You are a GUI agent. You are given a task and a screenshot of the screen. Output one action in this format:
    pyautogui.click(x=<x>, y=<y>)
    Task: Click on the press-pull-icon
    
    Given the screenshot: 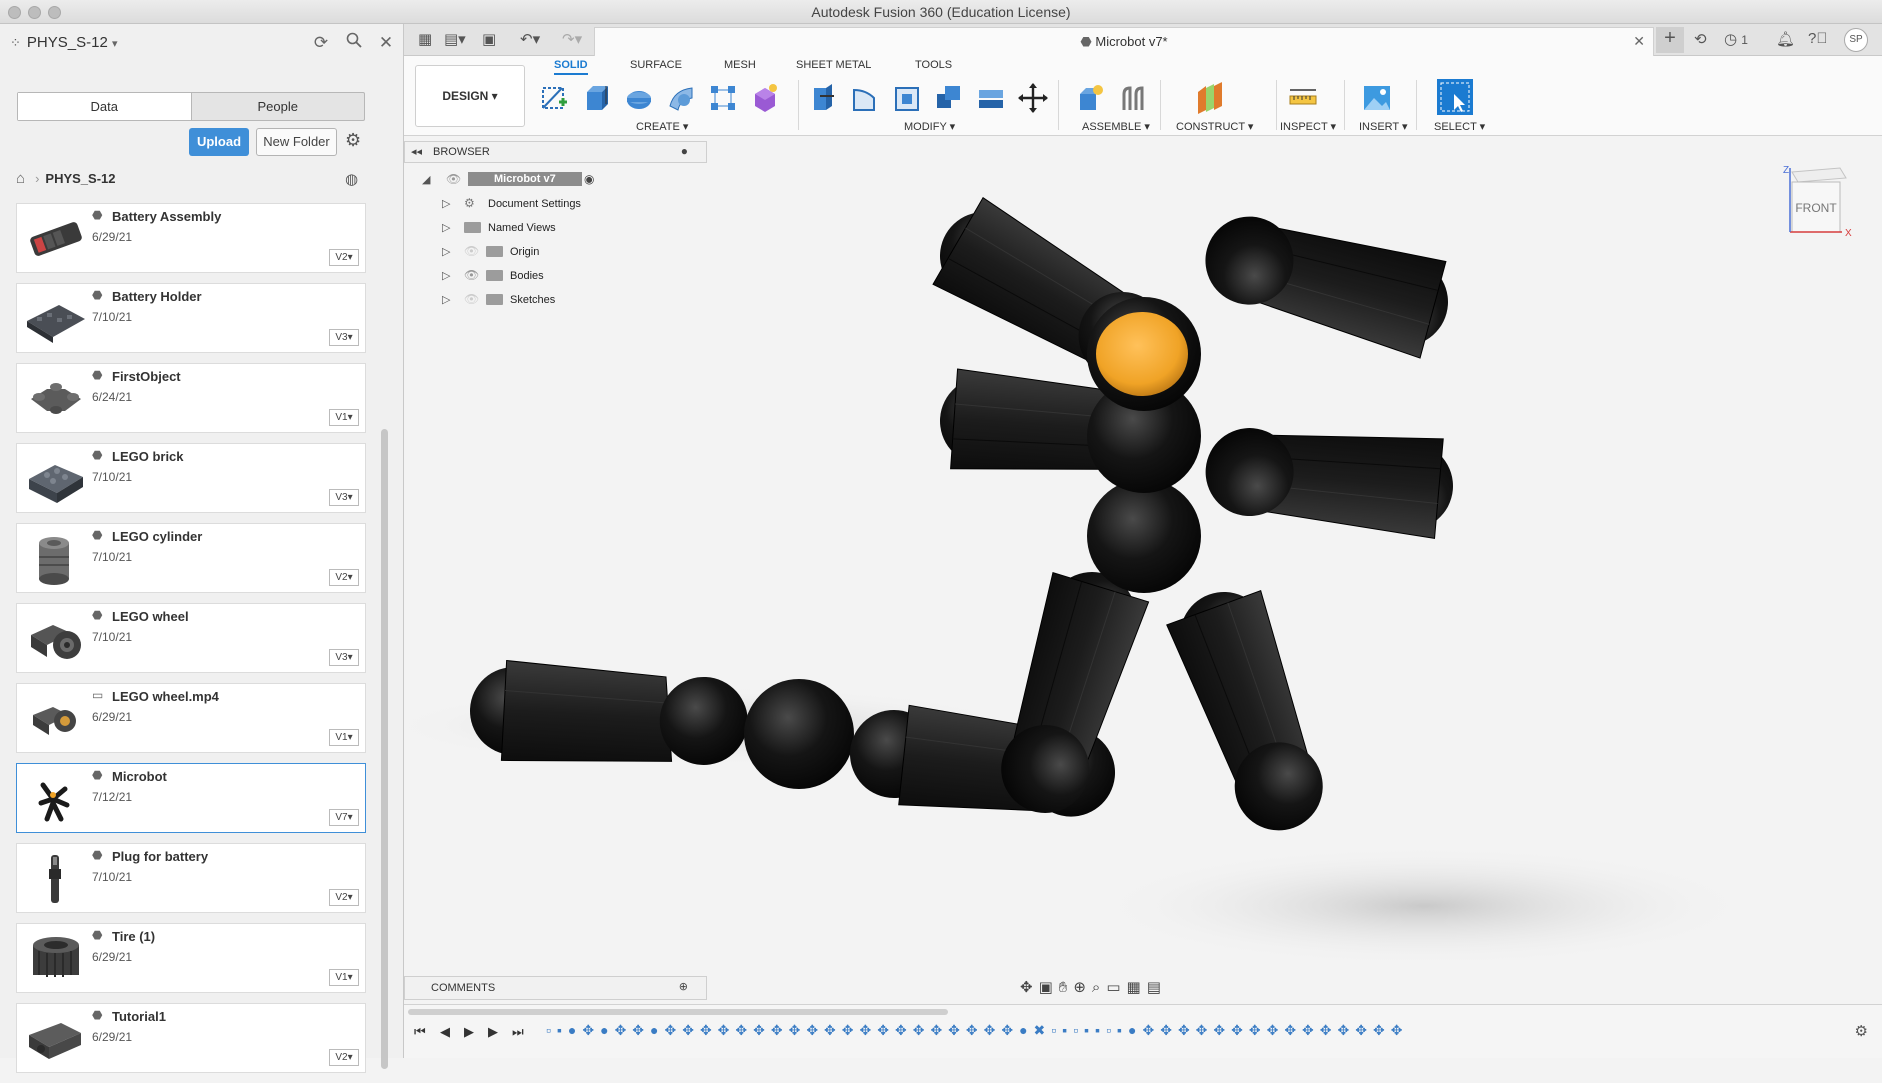 What is the action you would take?
    pyautogui.click(x=823, y=98)
    